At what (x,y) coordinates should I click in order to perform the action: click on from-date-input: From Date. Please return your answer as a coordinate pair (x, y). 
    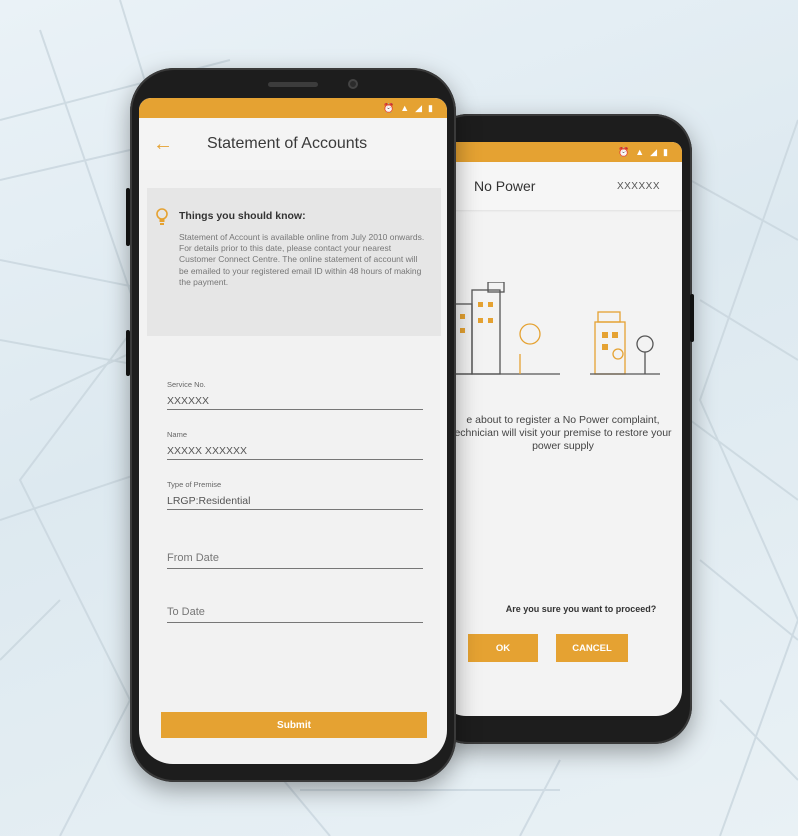
    Looking at the image, I should click on (295, 560).